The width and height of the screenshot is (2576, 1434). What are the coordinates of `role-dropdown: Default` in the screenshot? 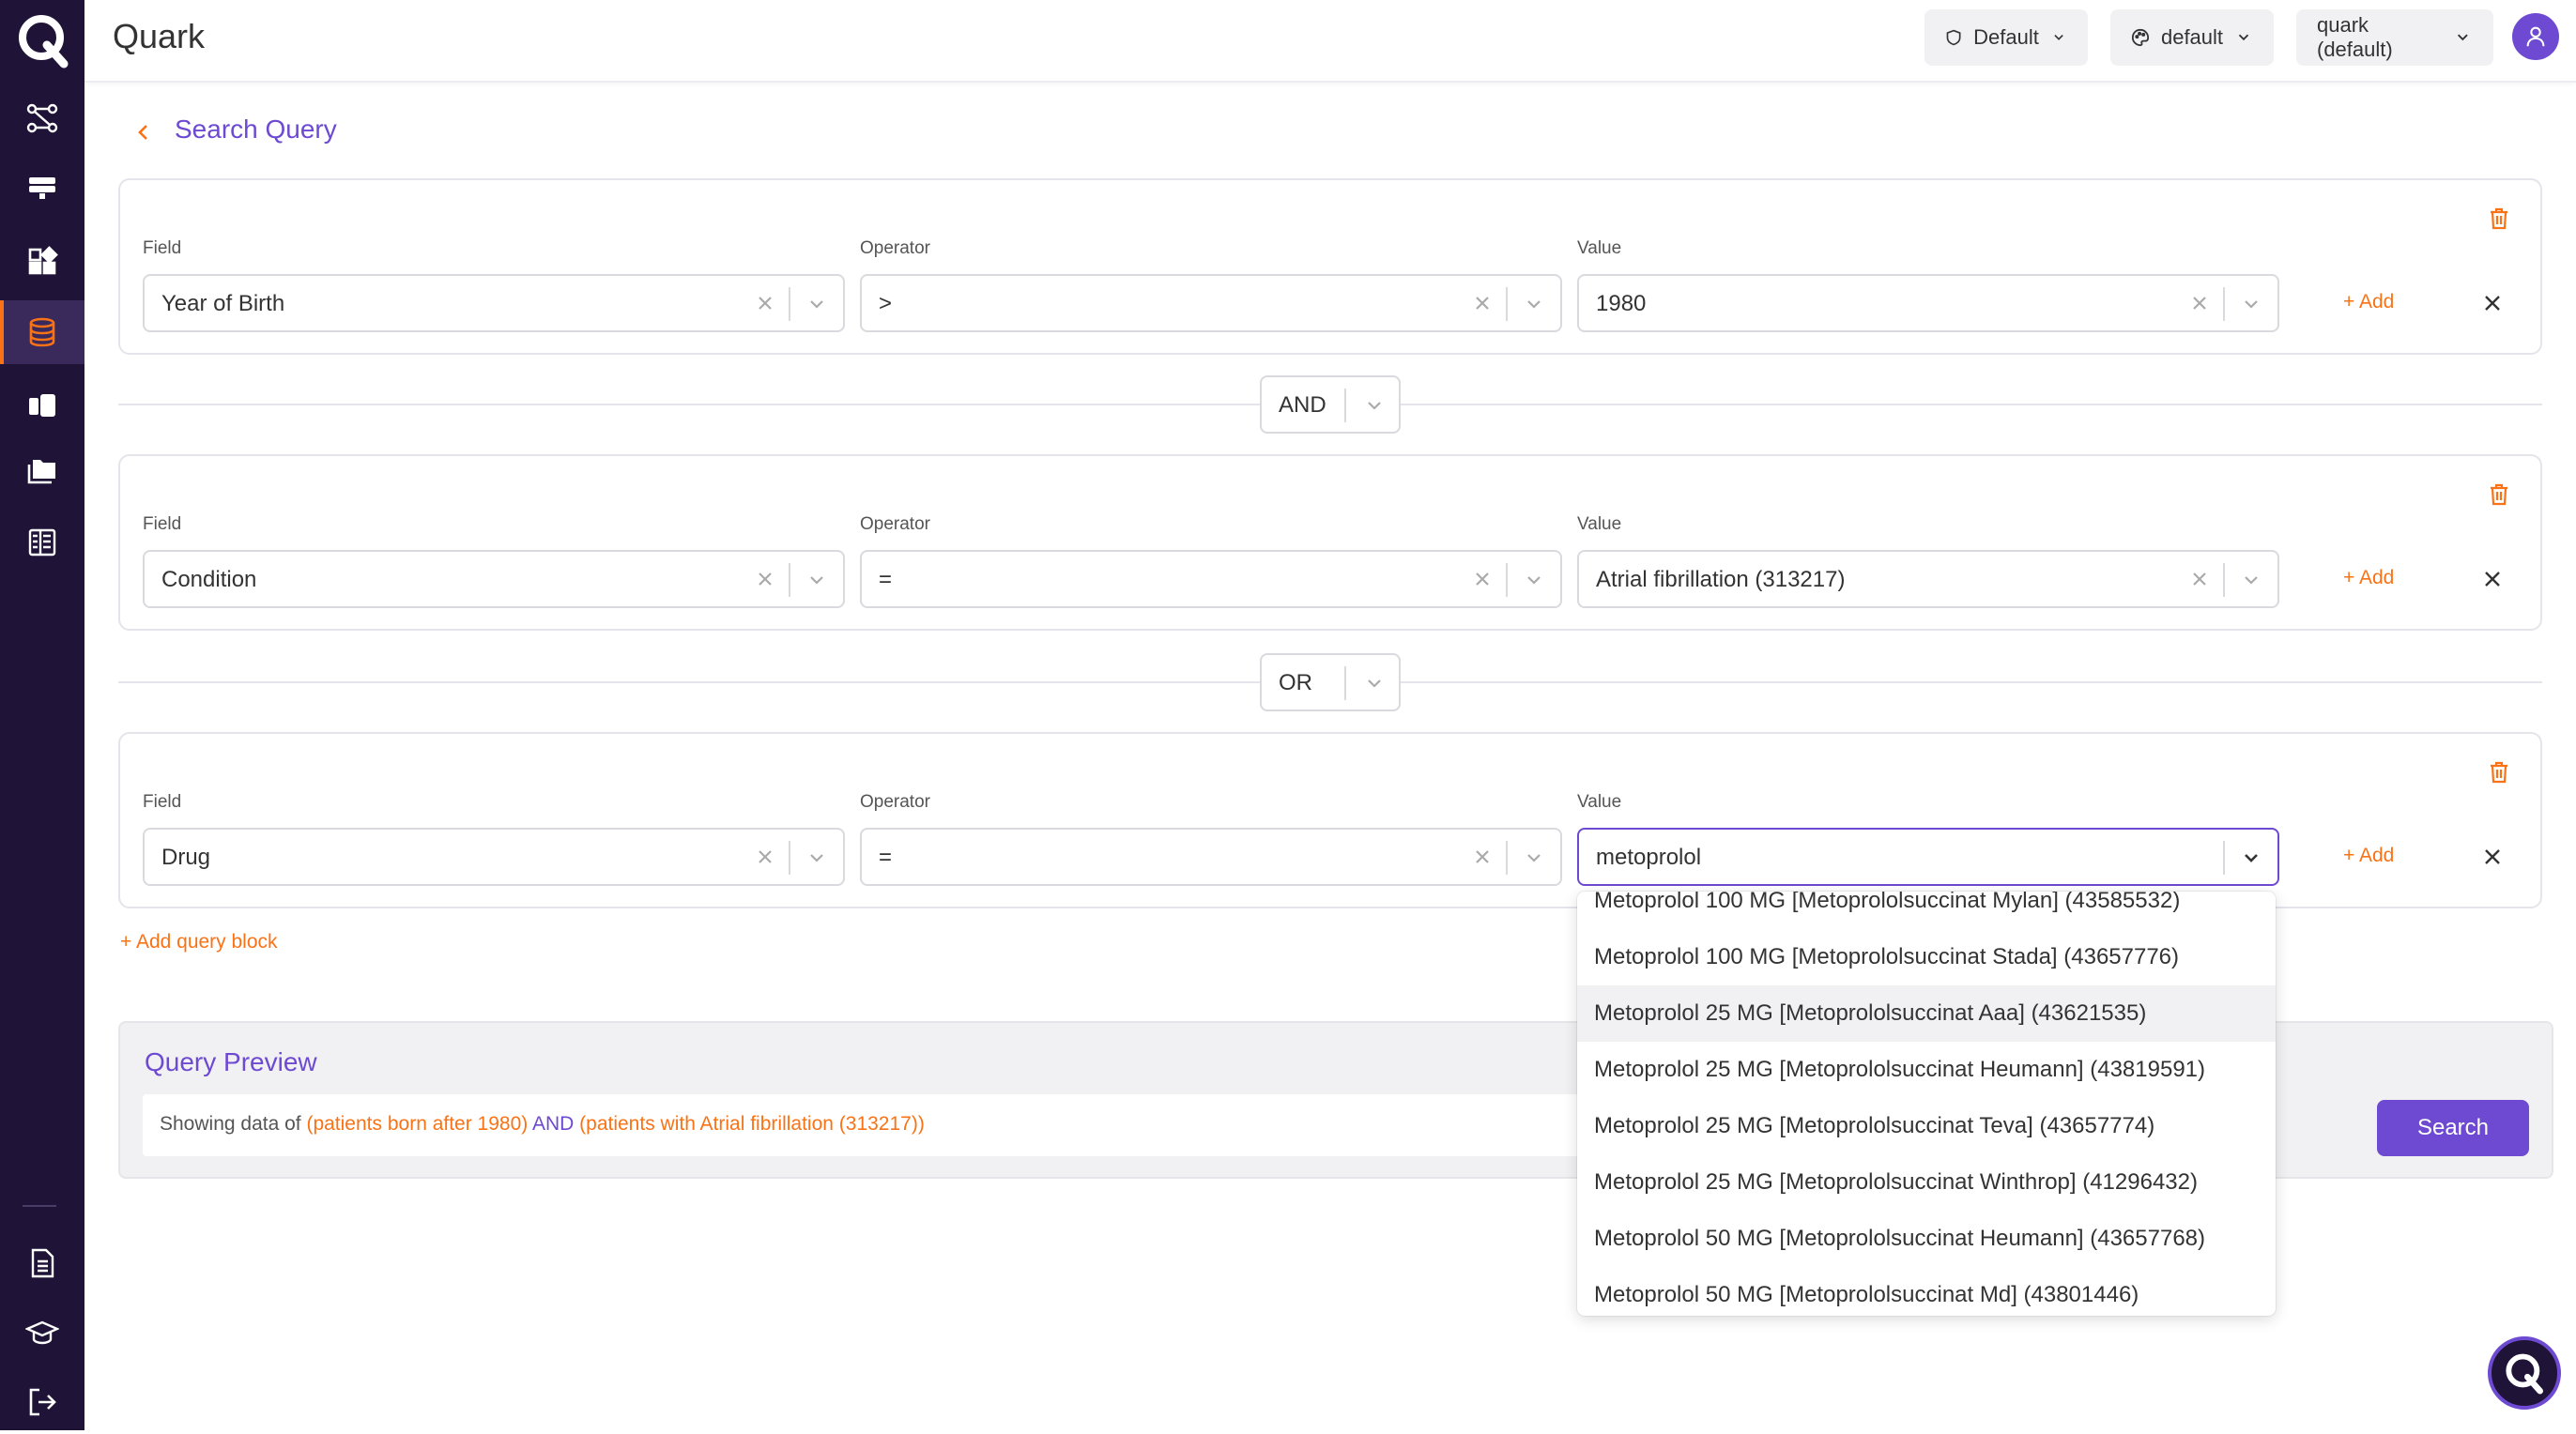 It's located at (2006, 37).